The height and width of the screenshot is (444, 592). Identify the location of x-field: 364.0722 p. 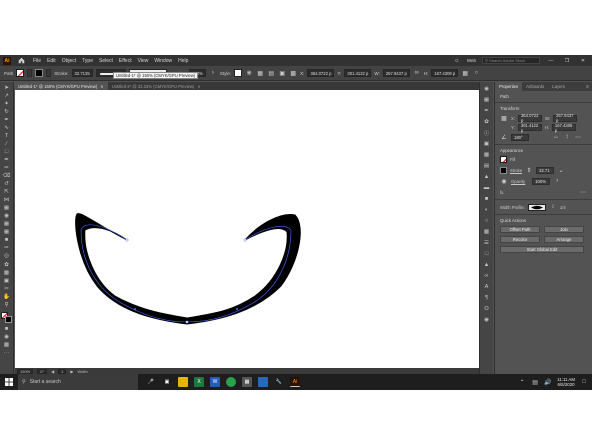
(529, 118).